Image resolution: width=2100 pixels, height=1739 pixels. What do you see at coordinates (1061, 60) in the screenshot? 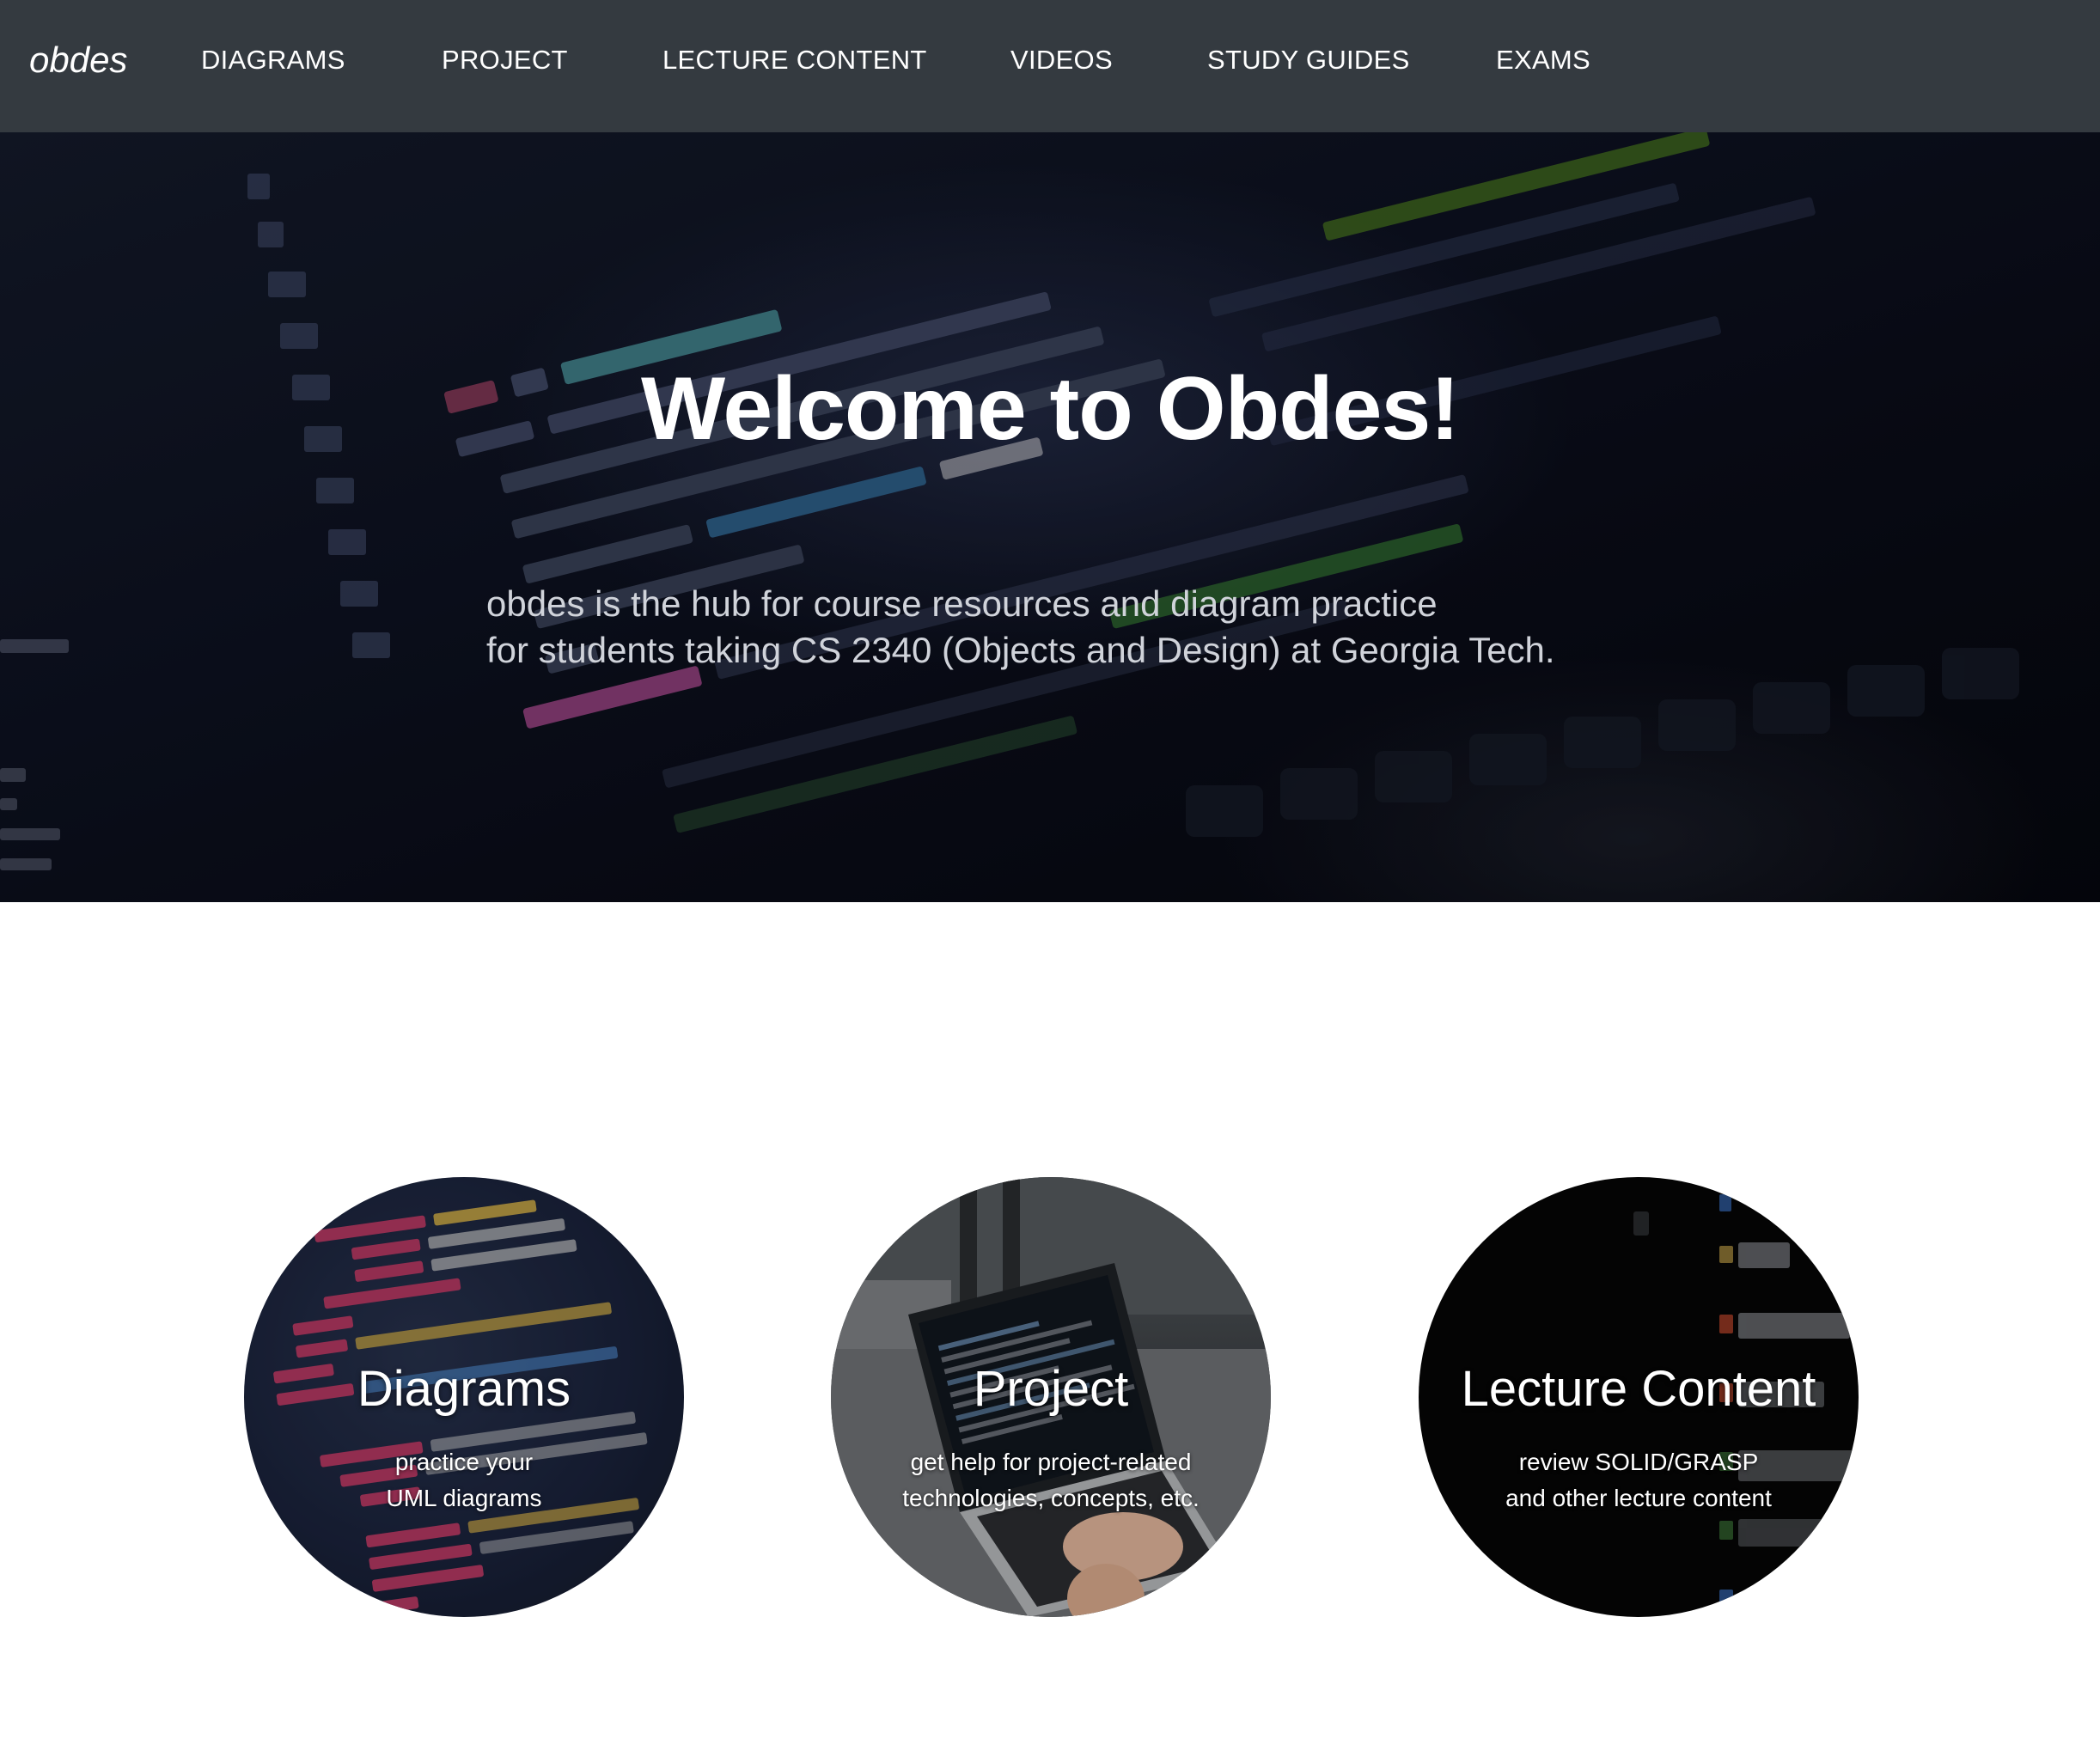
I see `nav-link-videos: VIDEOS` at bounding box center [1061, 60].